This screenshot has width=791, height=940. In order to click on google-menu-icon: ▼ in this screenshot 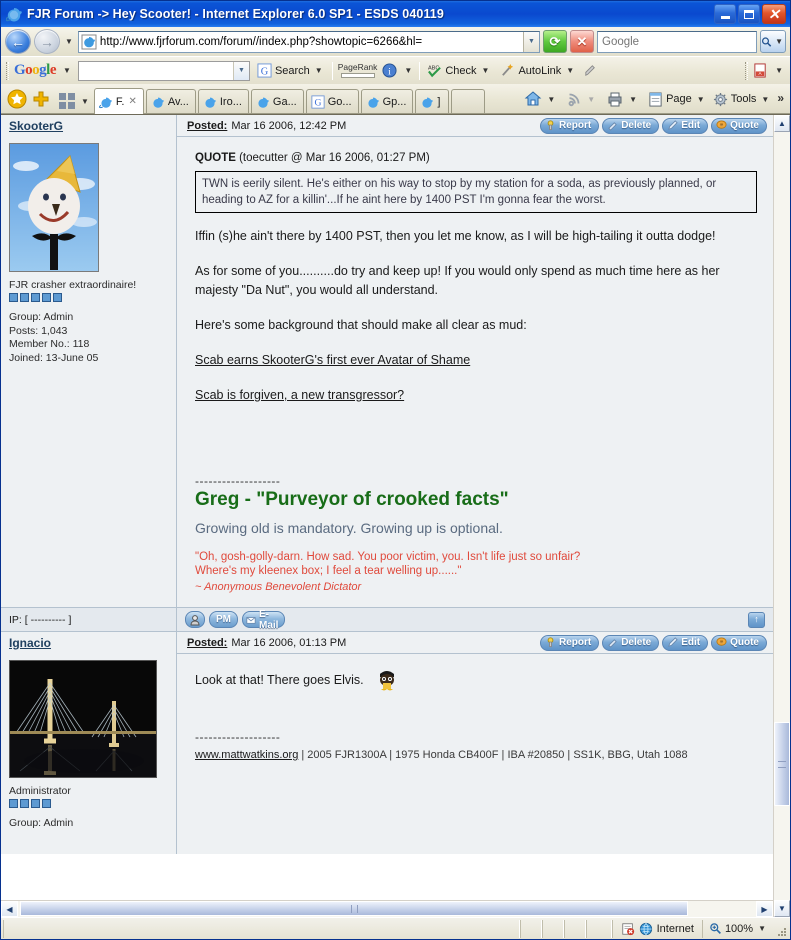, I will do `click(67, 70)`.